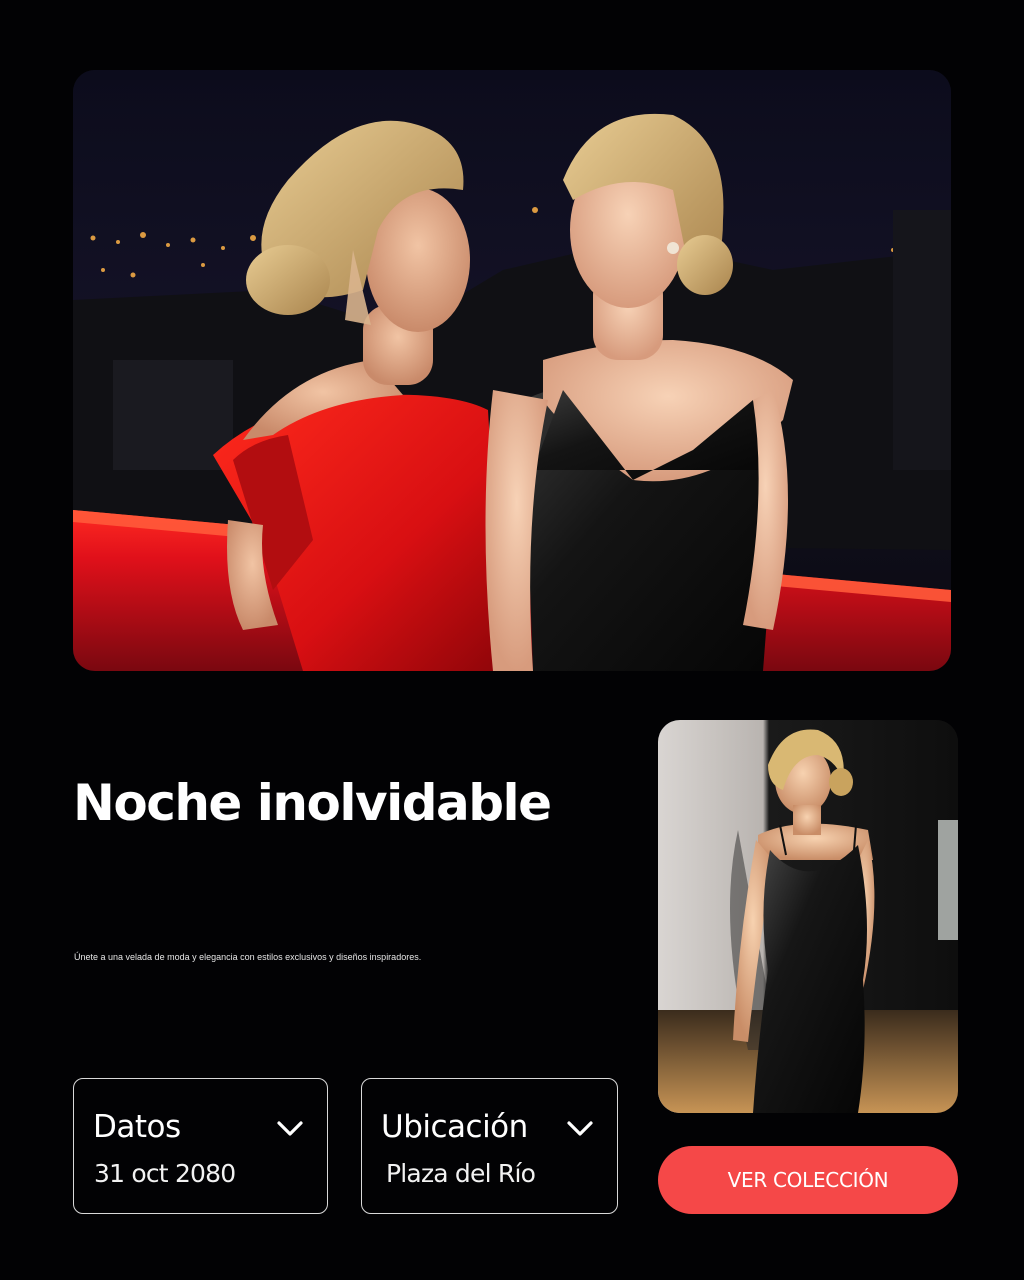 Image resolution: width=1024 pixels, height=1280 pixels. What do you see at coordinates (454, 1127) in the screenshot?
I see `location-dropdown-label: Ubicación` at bounding box center [454, 1127].